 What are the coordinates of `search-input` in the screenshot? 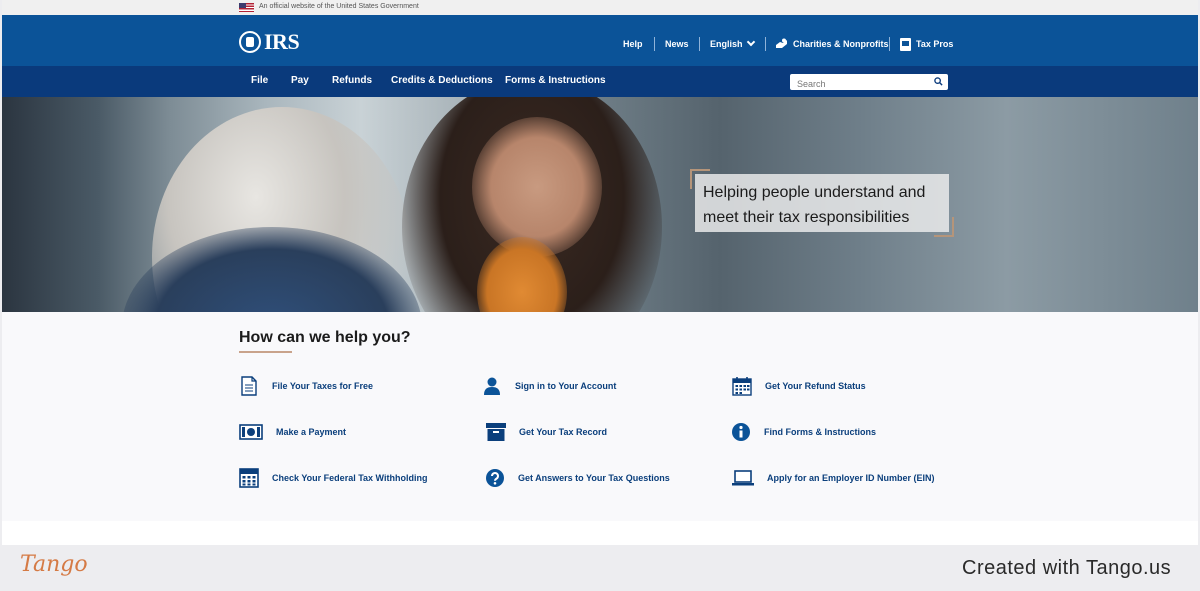 It's located at (864, 84).